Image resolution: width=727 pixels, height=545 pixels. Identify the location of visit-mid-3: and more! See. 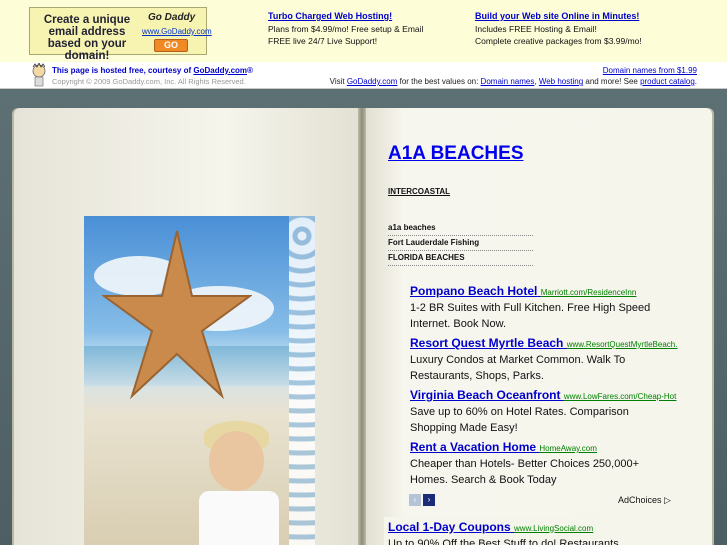
(612, 81).